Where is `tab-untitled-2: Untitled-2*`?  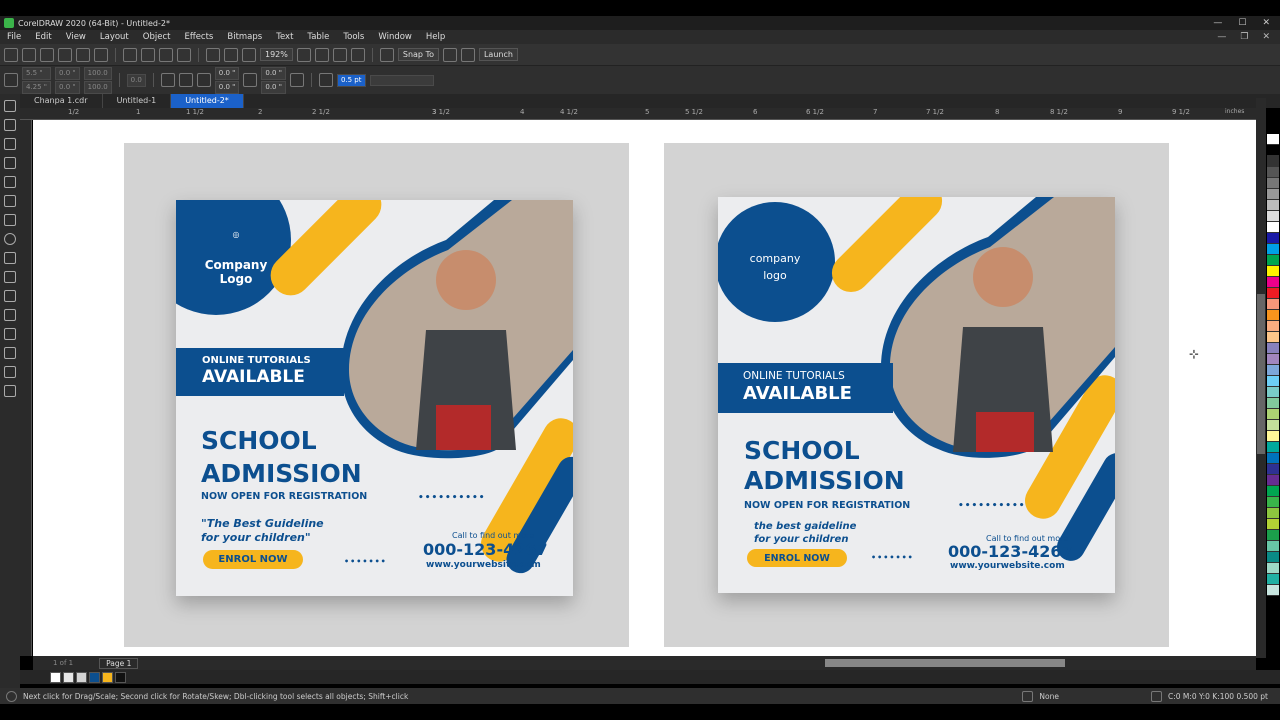
tab-untitled-2: Untitled-2* is located at coordinates (207, 101).